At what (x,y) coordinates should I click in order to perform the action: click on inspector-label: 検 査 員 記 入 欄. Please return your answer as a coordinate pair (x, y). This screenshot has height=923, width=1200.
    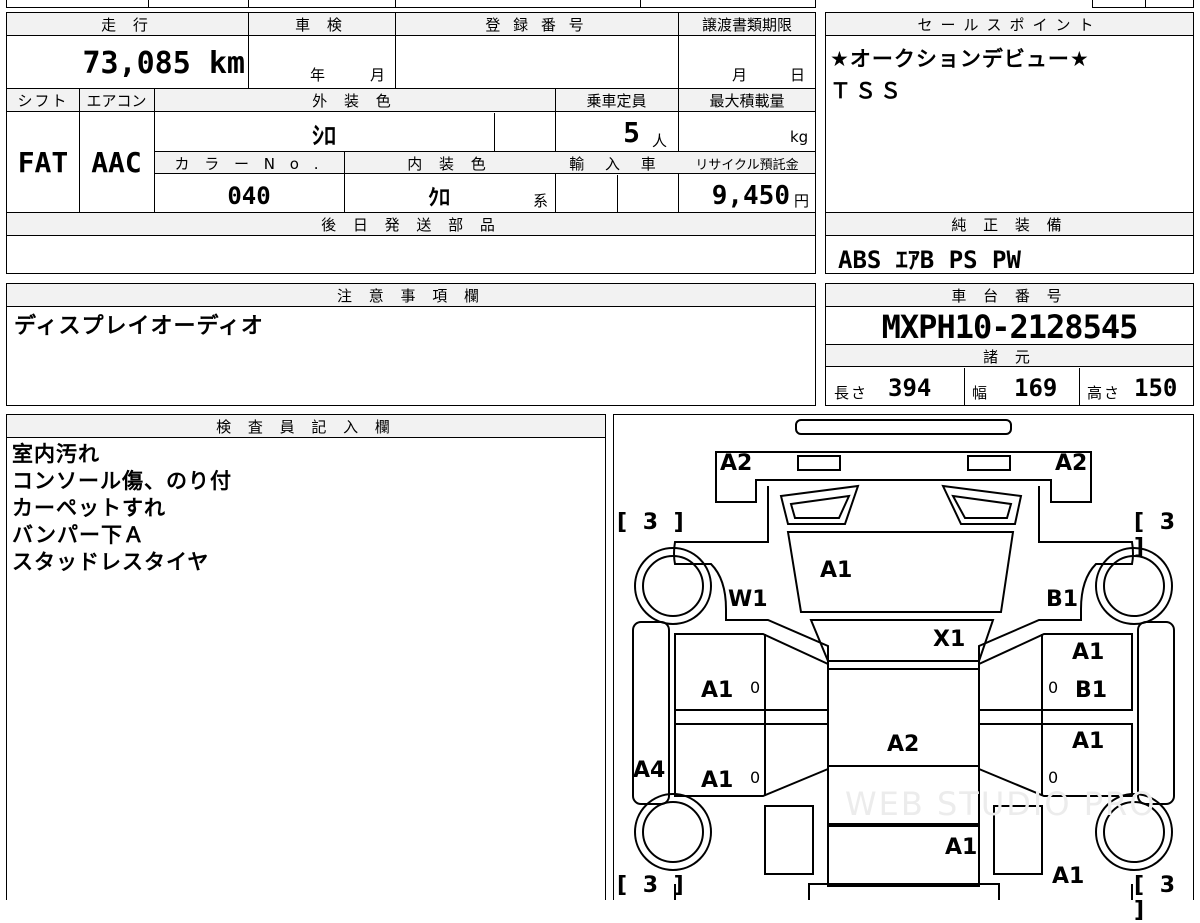
    Looking at the image, I should click on (306, 427).